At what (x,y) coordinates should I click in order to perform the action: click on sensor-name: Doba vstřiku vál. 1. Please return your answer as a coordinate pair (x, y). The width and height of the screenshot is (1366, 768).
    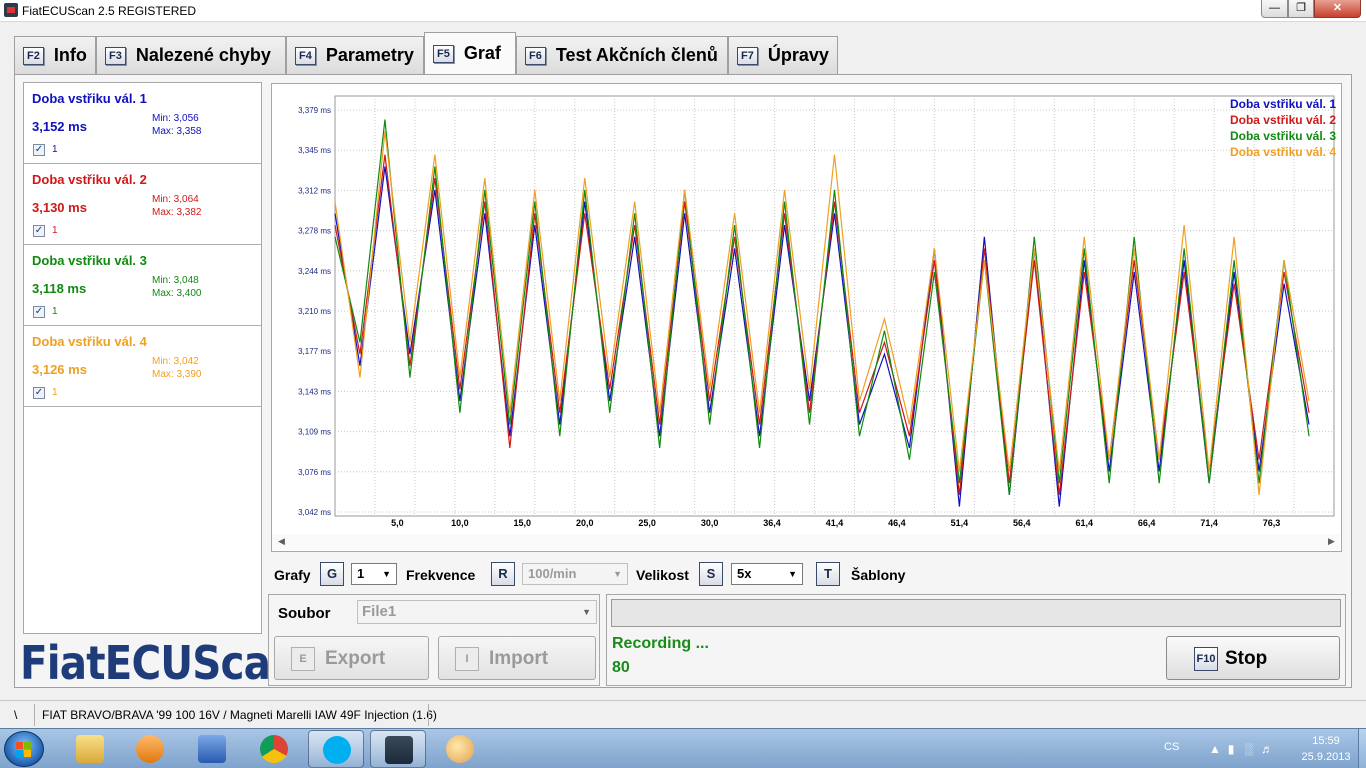
    Looking at the image, I should click on (89, 98).